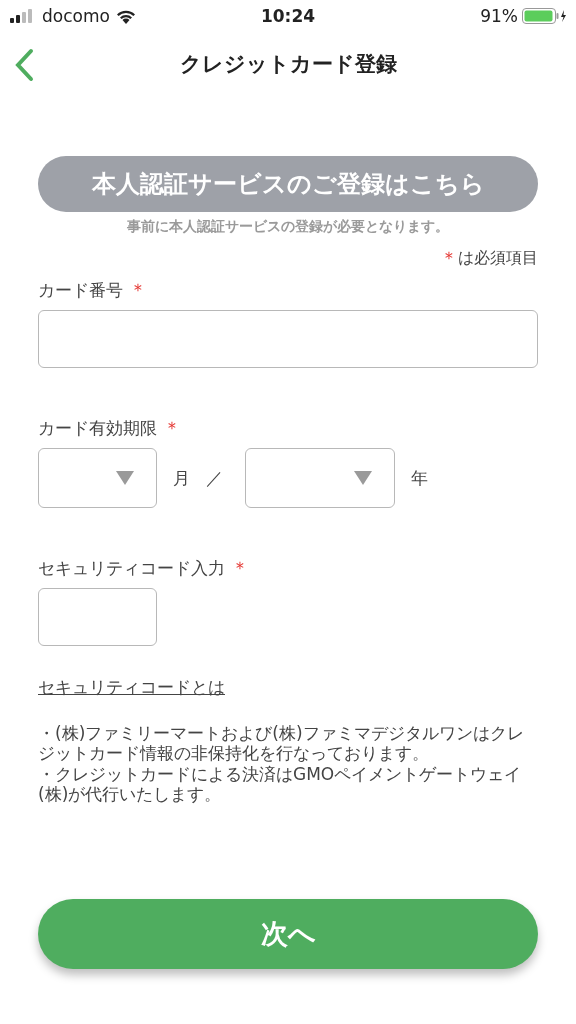  What do you see at coordinates (288, 16) in the screenshot?
I see `clock: 10:24` at bounding box center [288, 16].